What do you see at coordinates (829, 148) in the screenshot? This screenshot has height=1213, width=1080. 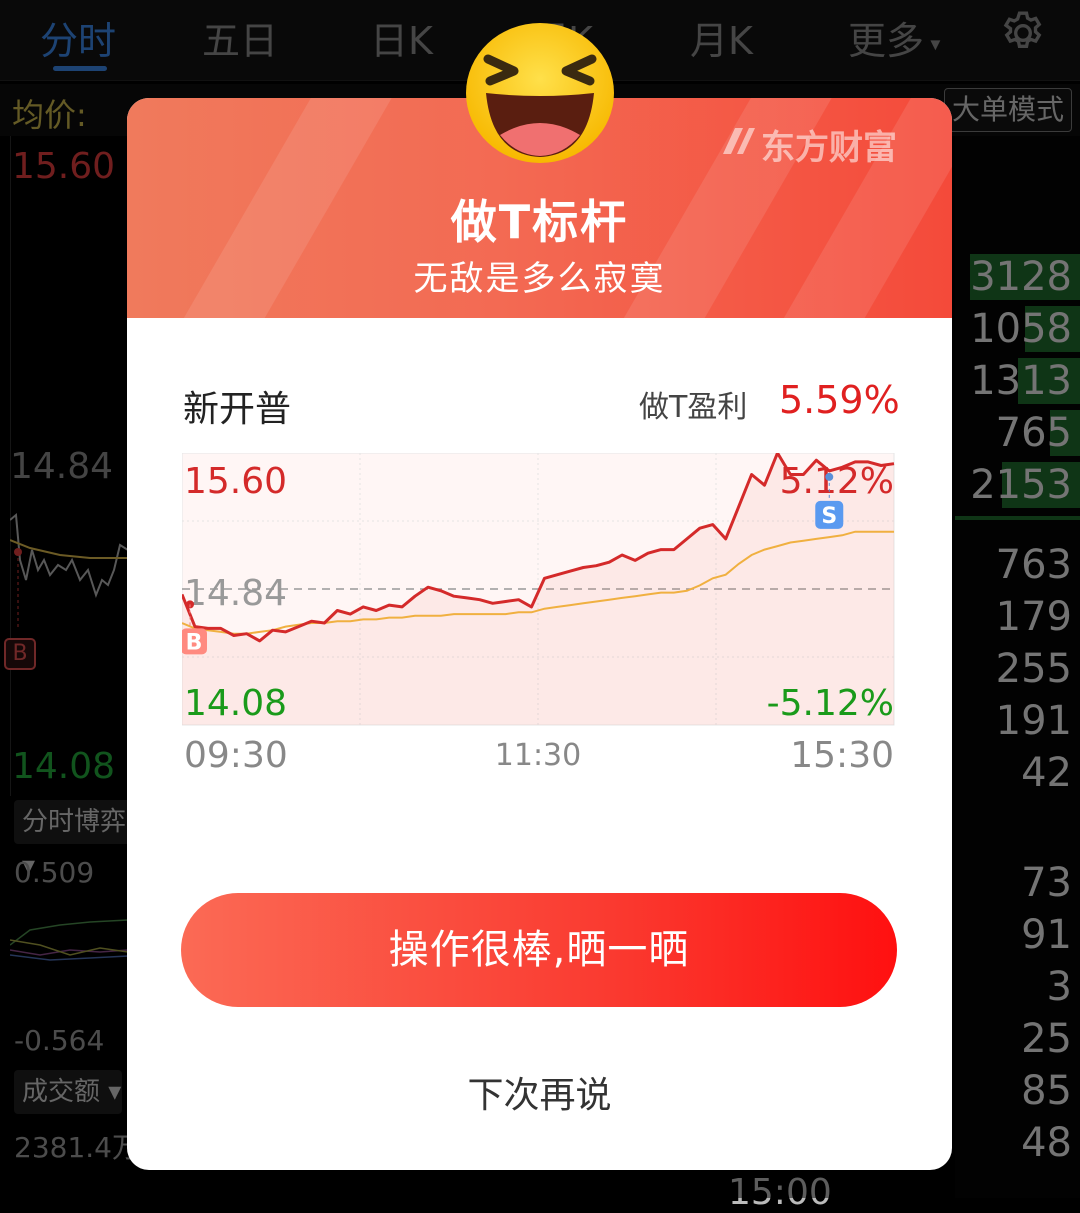 I see `brand-name: 东方财富` at bounding box center [829, 148].